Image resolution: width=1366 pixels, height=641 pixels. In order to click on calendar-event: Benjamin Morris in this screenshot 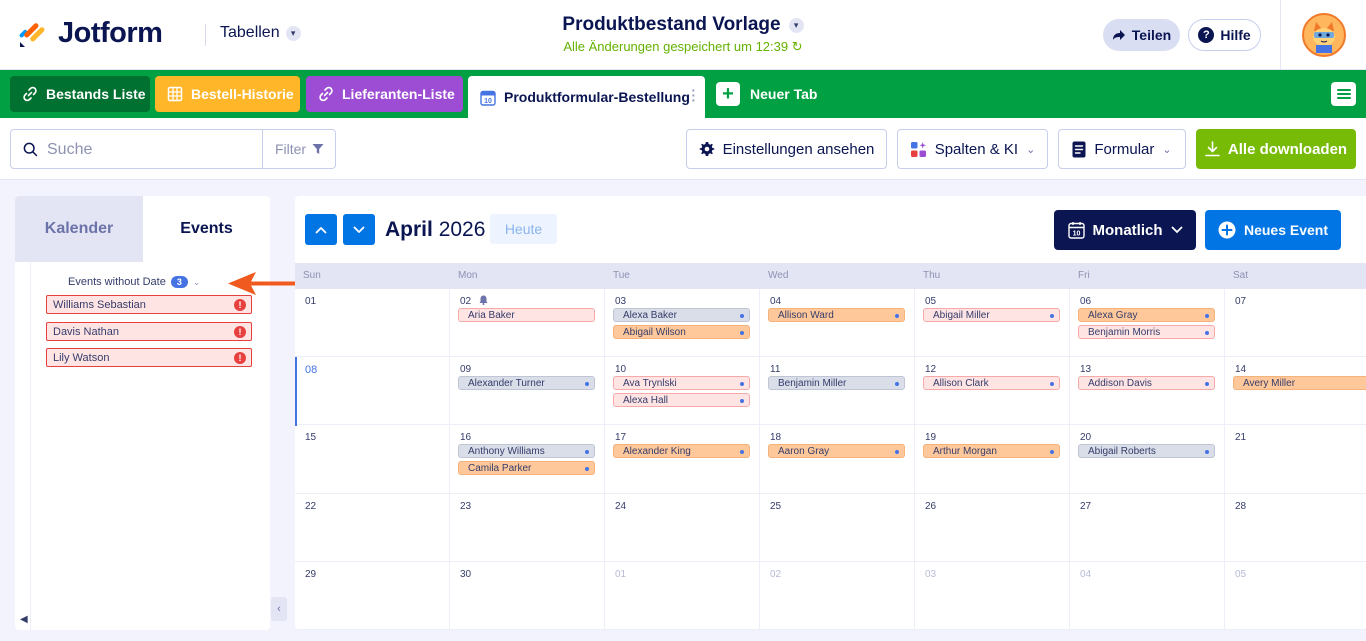, I will do `click(1146, 332)`.